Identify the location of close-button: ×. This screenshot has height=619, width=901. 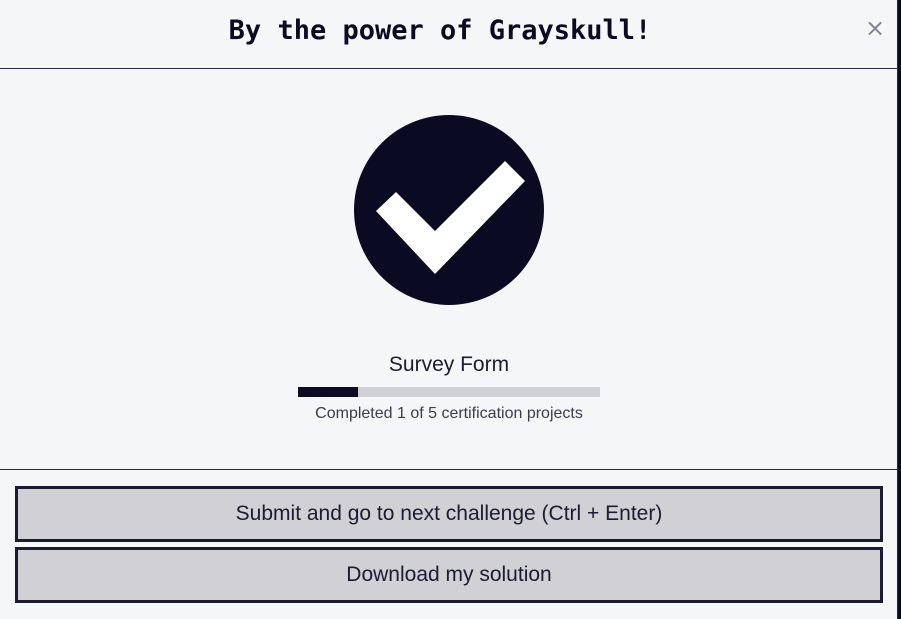
(875, 28).